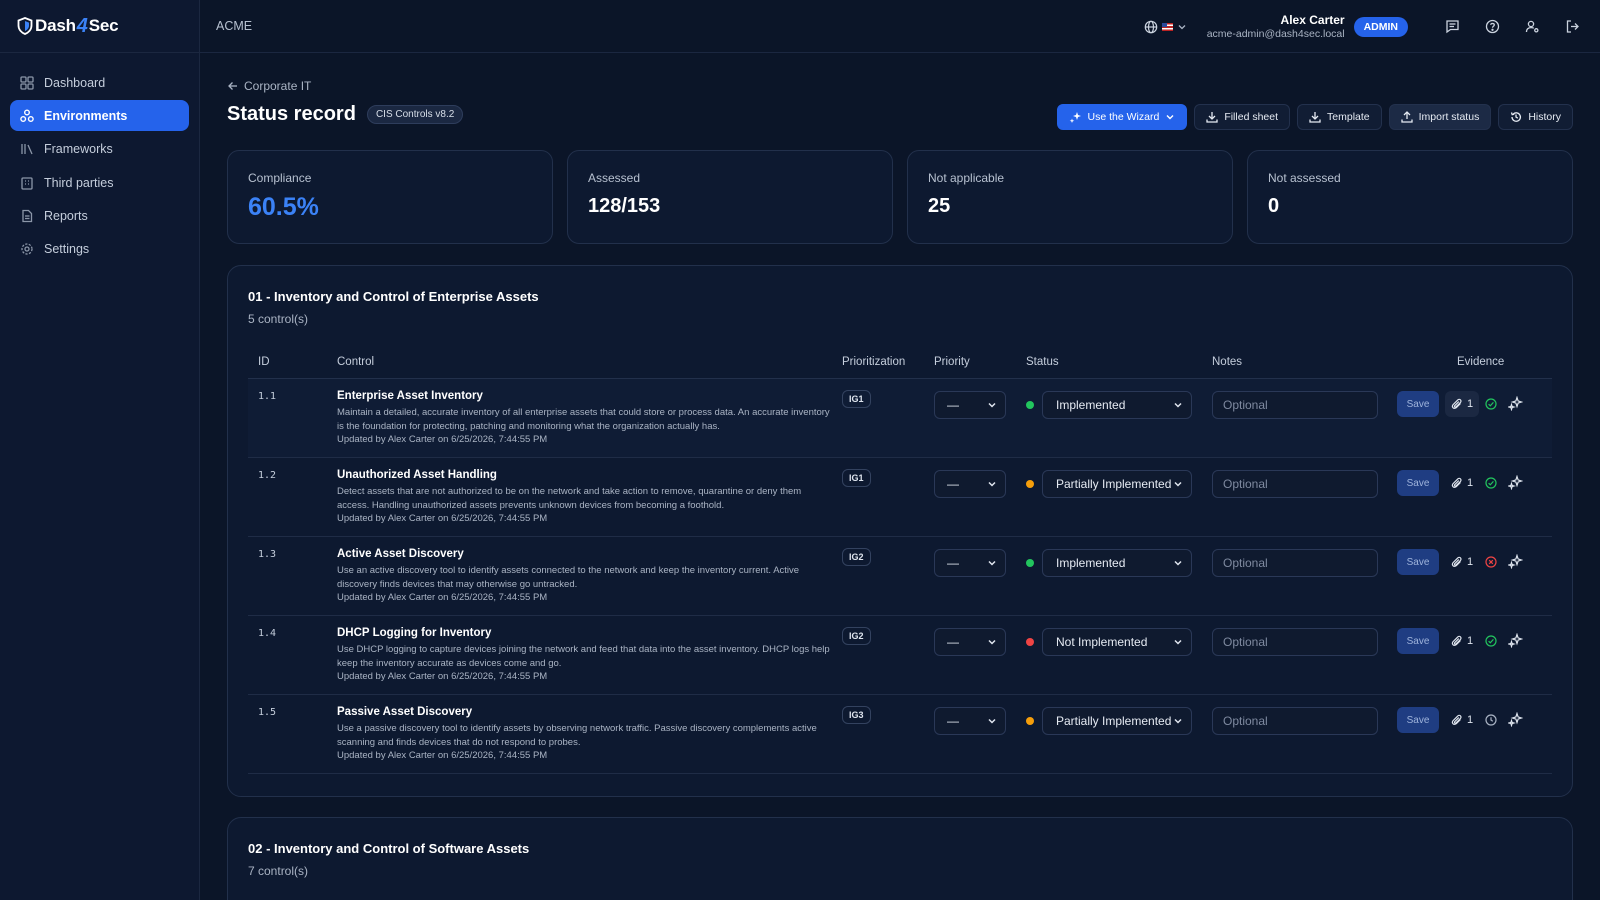 The height and width of the screenshot is (900, 1600). I want to click on dashboard-icon, so click(27, 82).